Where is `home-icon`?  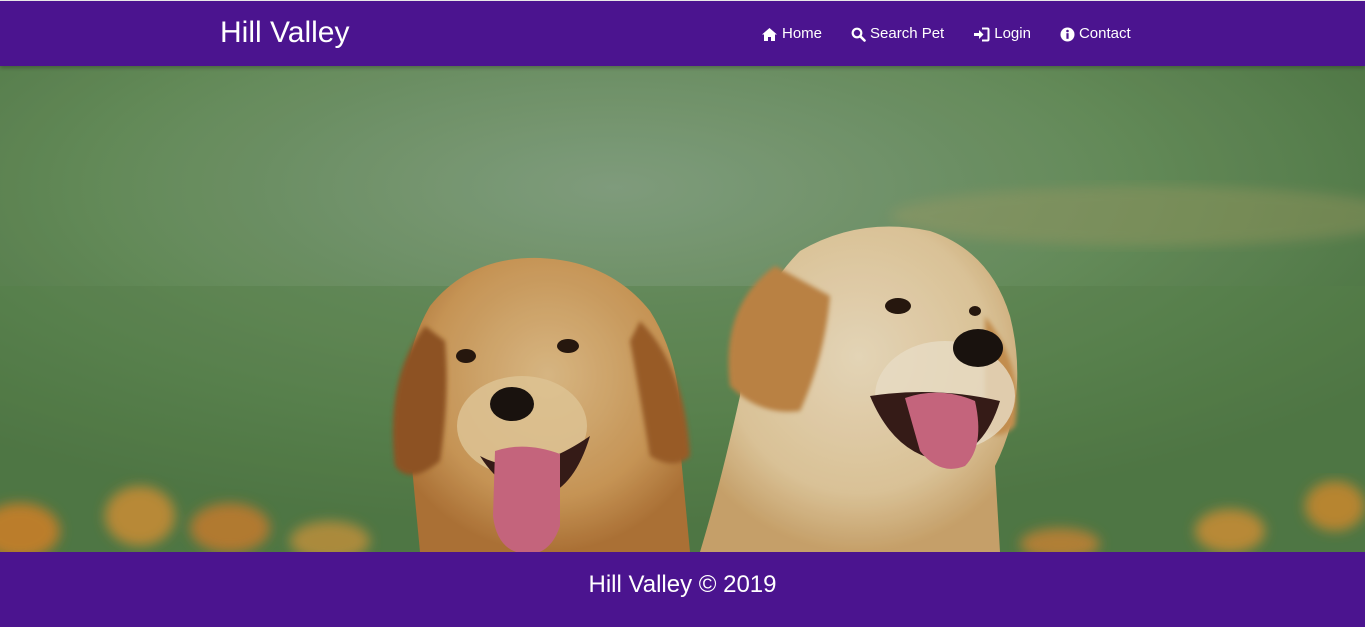 home-icon is located at coordinates (769, 34).